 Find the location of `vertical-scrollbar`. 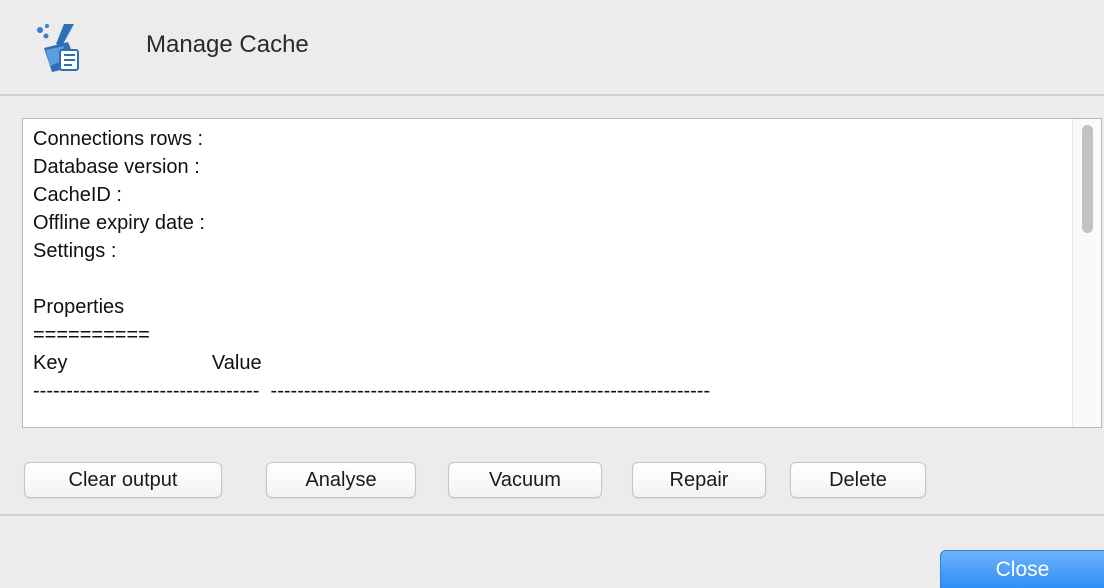

vertical-scrollbar is located at coordinates (1086, 273).